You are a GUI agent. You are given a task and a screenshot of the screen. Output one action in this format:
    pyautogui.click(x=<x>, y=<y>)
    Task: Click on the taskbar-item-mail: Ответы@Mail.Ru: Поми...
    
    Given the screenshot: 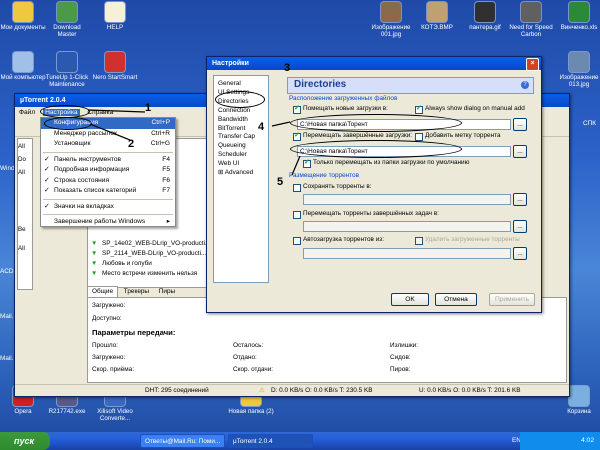 What is the action you would take?
    pyautogui.click(x=182, y=441)
    